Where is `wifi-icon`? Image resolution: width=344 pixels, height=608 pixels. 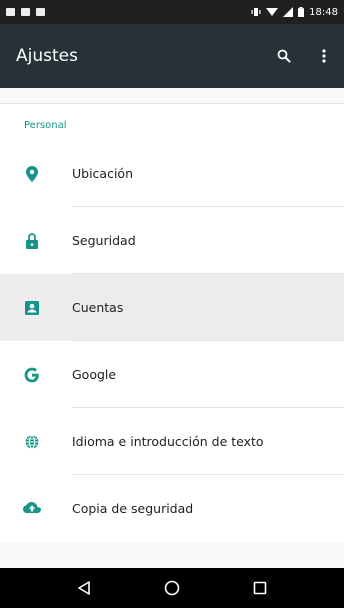 wifi-icon is located at coordinates (272, 12).